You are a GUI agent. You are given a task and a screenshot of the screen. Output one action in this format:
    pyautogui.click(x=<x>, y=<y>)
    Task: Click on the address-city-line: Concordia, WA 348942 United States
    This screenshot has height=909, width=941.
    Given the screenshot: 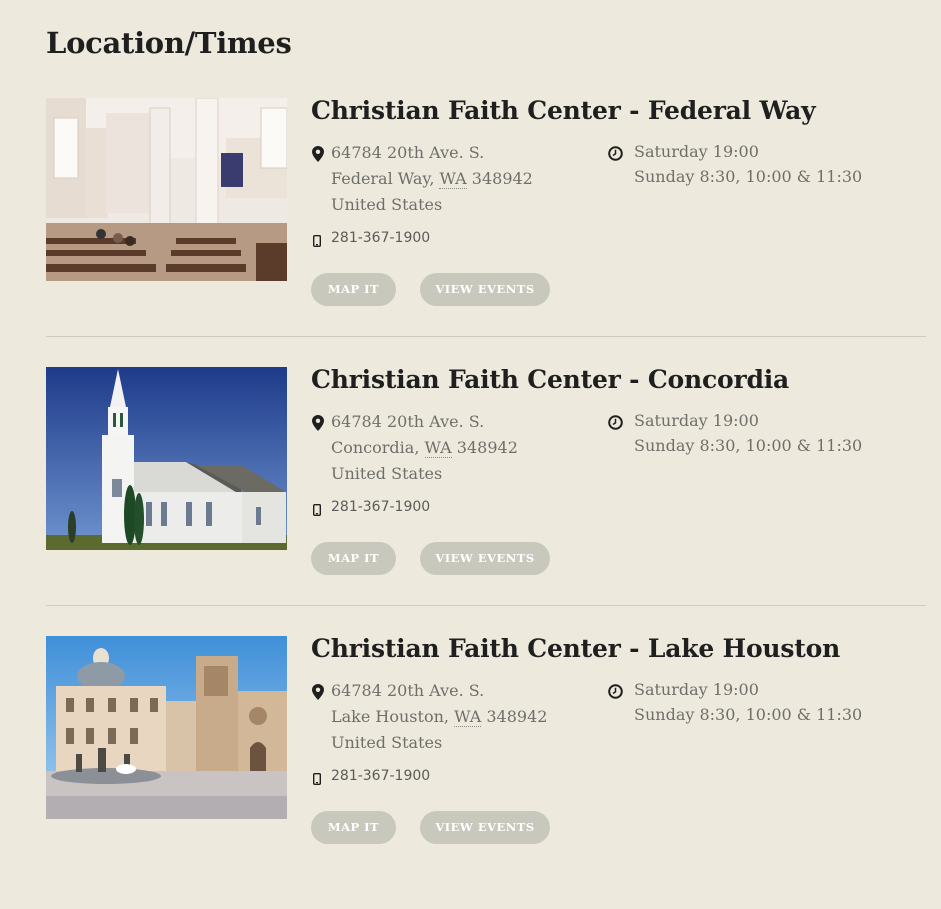 What is the action you would take?
    pyautogui.click(x=424, y=460)
    